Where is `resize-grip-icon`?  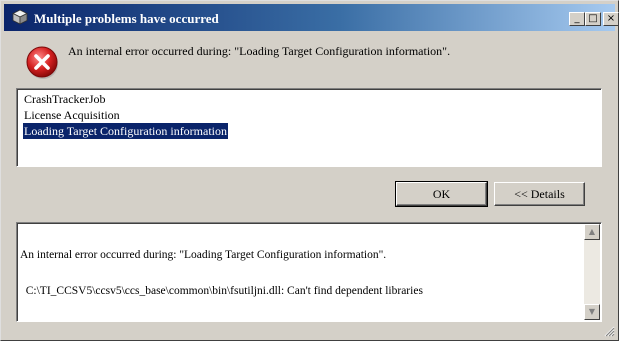 resize-grip-icon is located at coordinates (609, 331).